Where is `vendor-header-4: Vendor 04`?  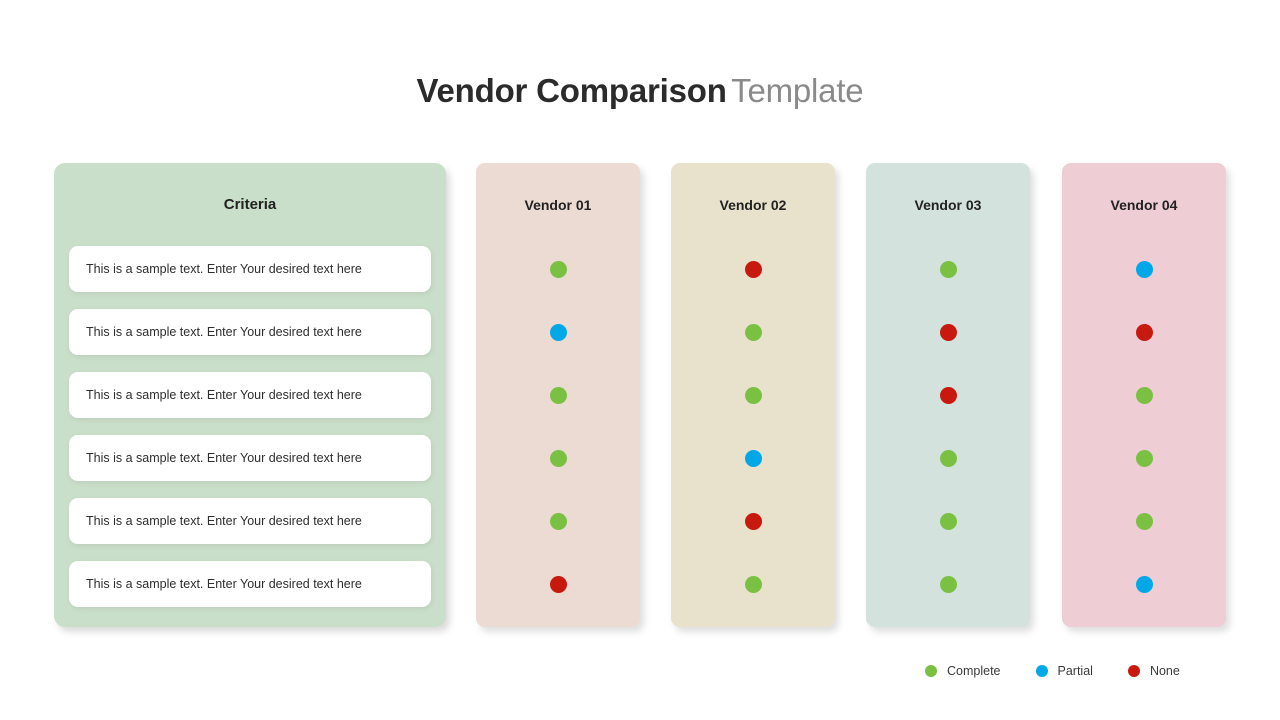 vendor-header-4: Vendor 04 is located at coordinates (1144, 205).